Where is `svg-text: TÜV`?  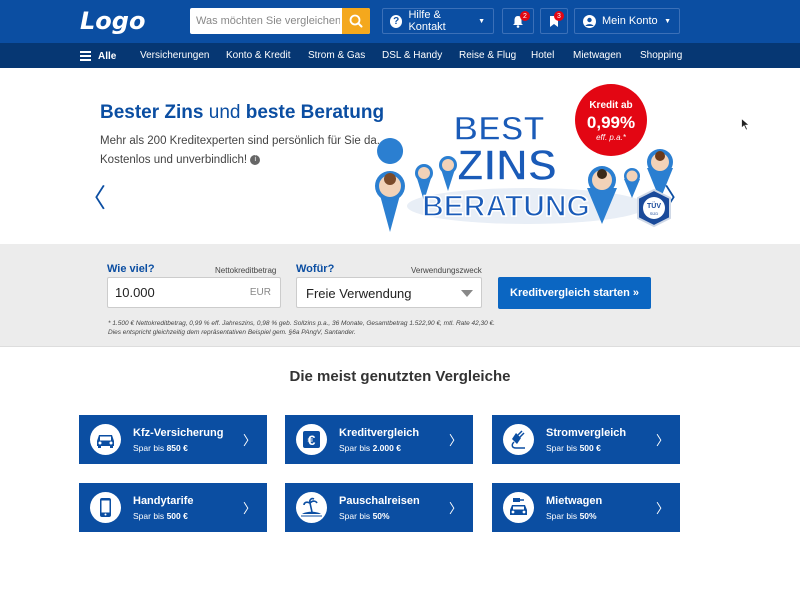 svg-text: TÜV is located at coordinates (654, 205).